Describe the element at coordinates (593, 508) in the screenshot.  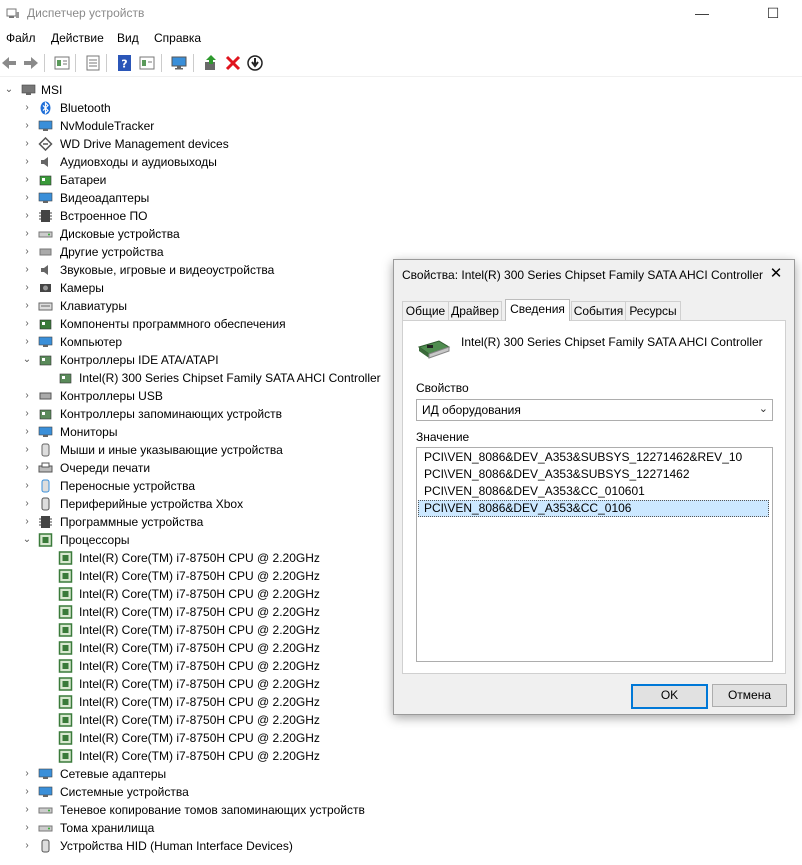
I see `value-item-selected: PCI\VEN_8086&DEV_A353&CC_0106` at that location.